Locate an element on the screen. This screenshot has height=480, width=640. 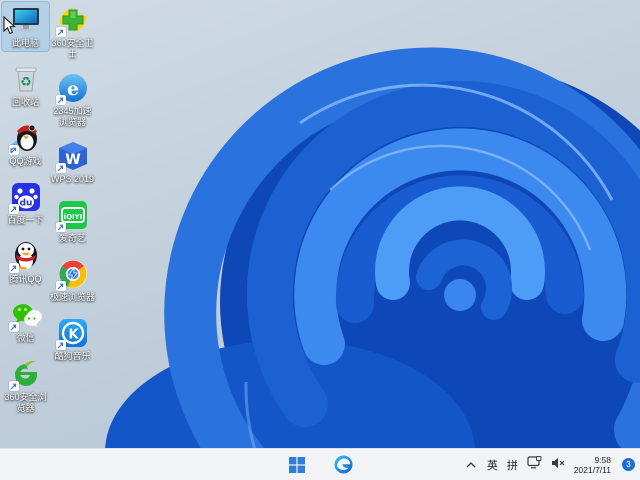
icon-label: 360安全浏览器 is located at coordinates (25, 402).